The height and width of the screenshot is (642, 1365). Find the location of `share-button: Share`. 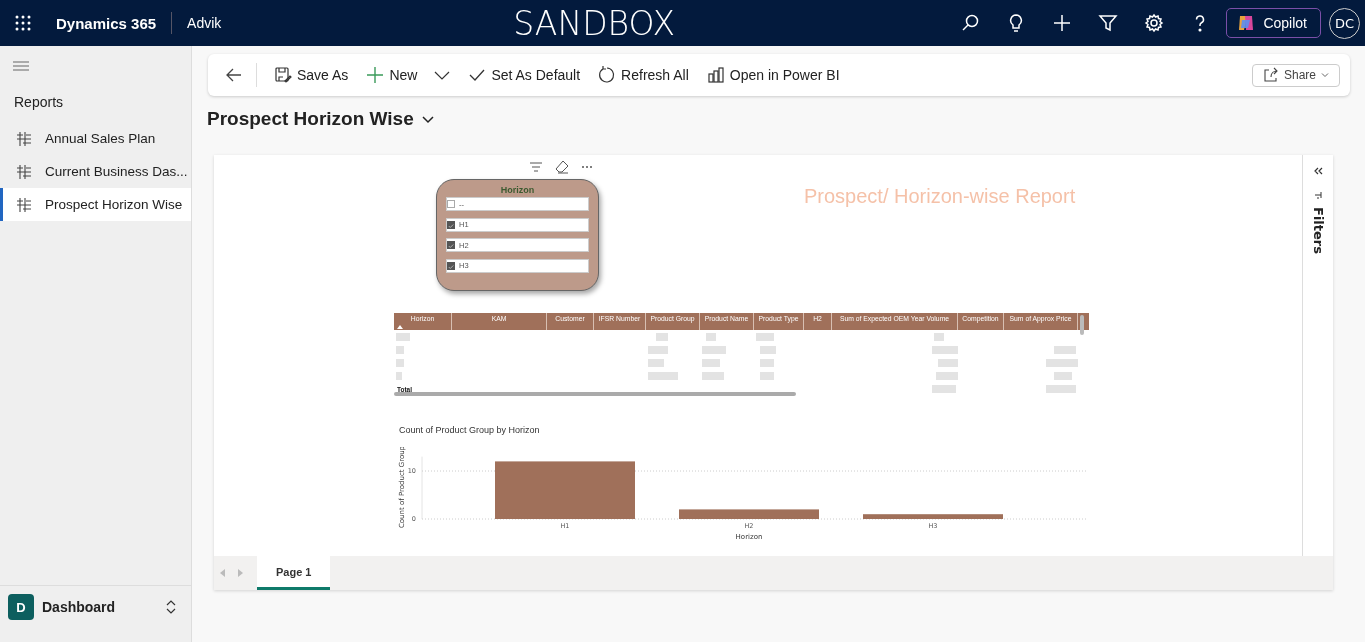

share-button: Share is located at coordinates (1295, 75).